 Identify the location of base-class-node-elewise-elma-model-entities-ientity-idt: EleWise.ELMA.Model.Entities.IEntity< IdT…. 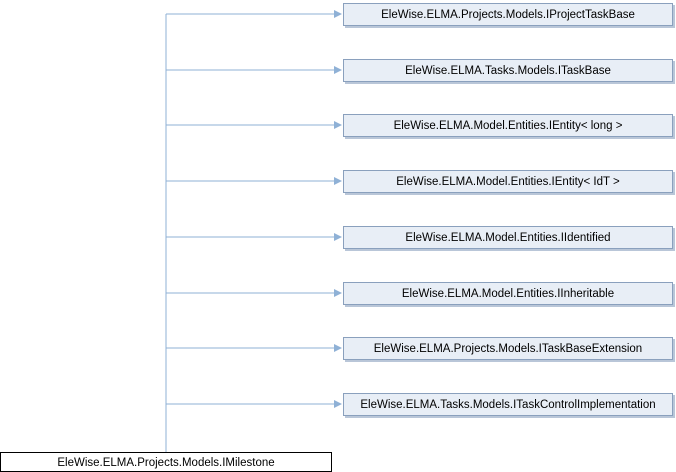
(509, 183).